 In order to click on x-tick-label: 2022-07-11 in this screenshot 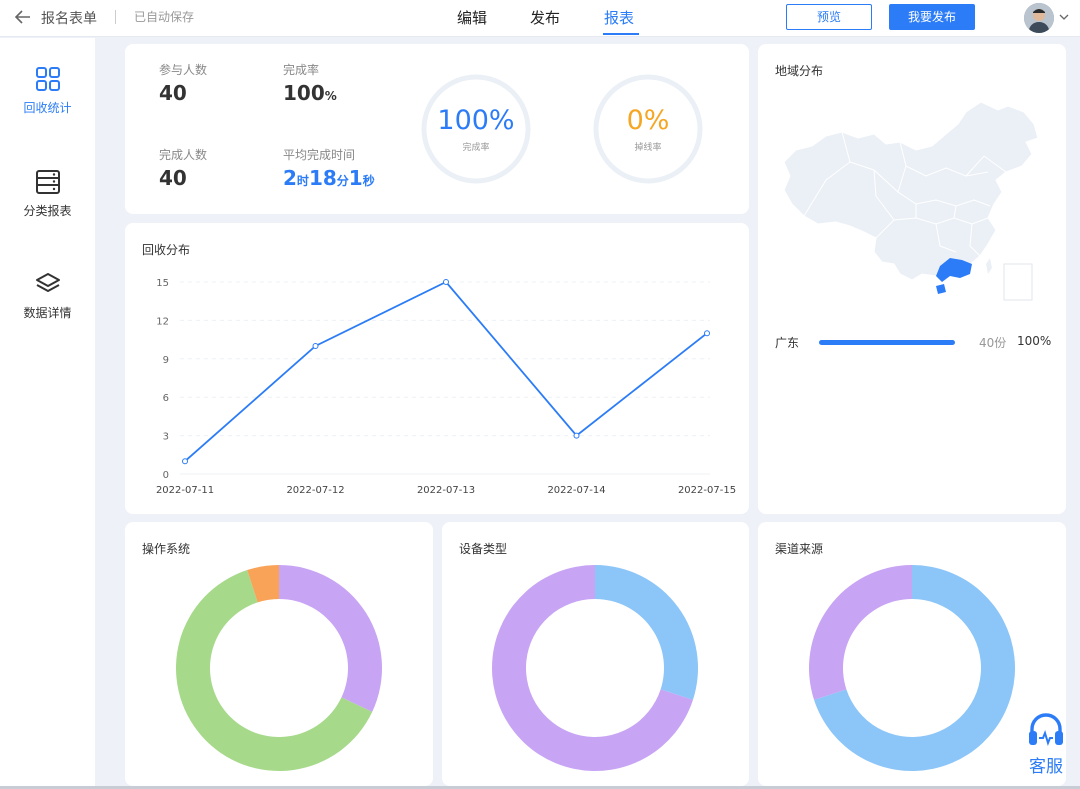, I will do `click(185, 490)`.